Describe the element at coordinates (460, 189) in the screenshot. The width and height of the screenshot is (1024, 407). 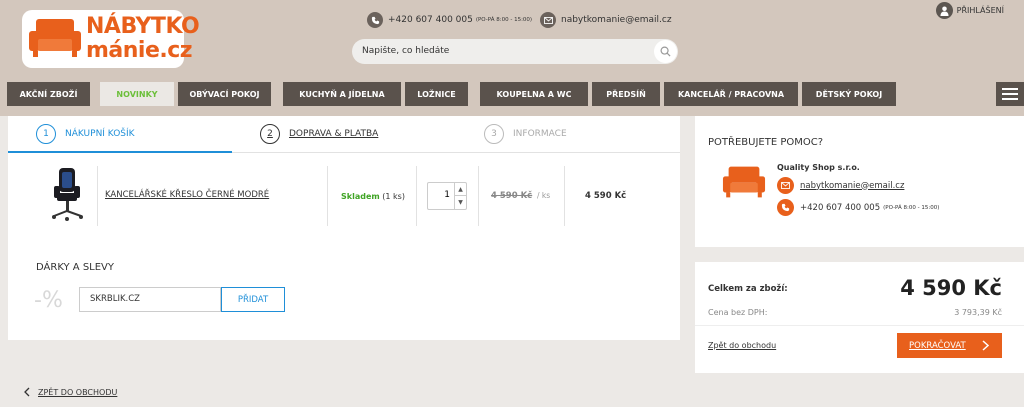
I see `quantity-increase-button: ▲` at that location.